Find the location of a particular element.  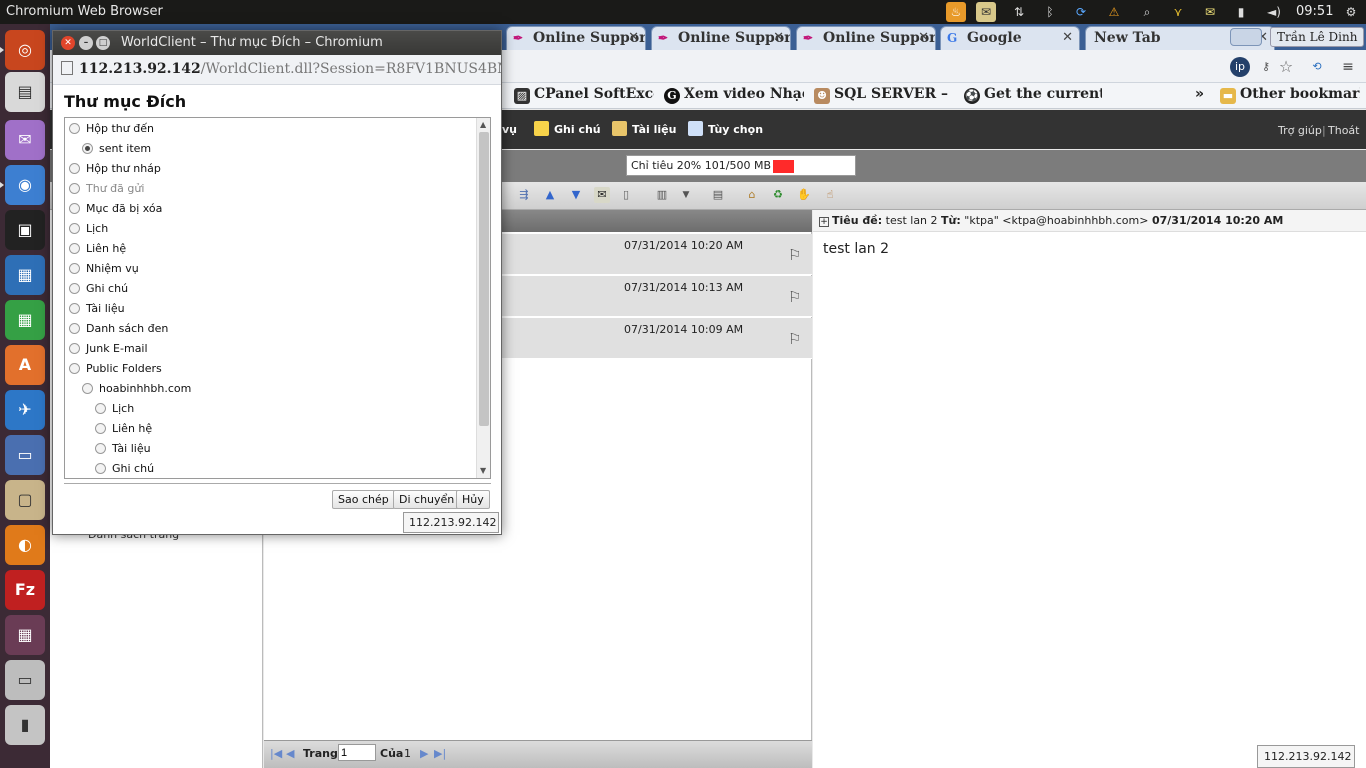

copy-button: Sao chép is located at coordinates (363, 499).